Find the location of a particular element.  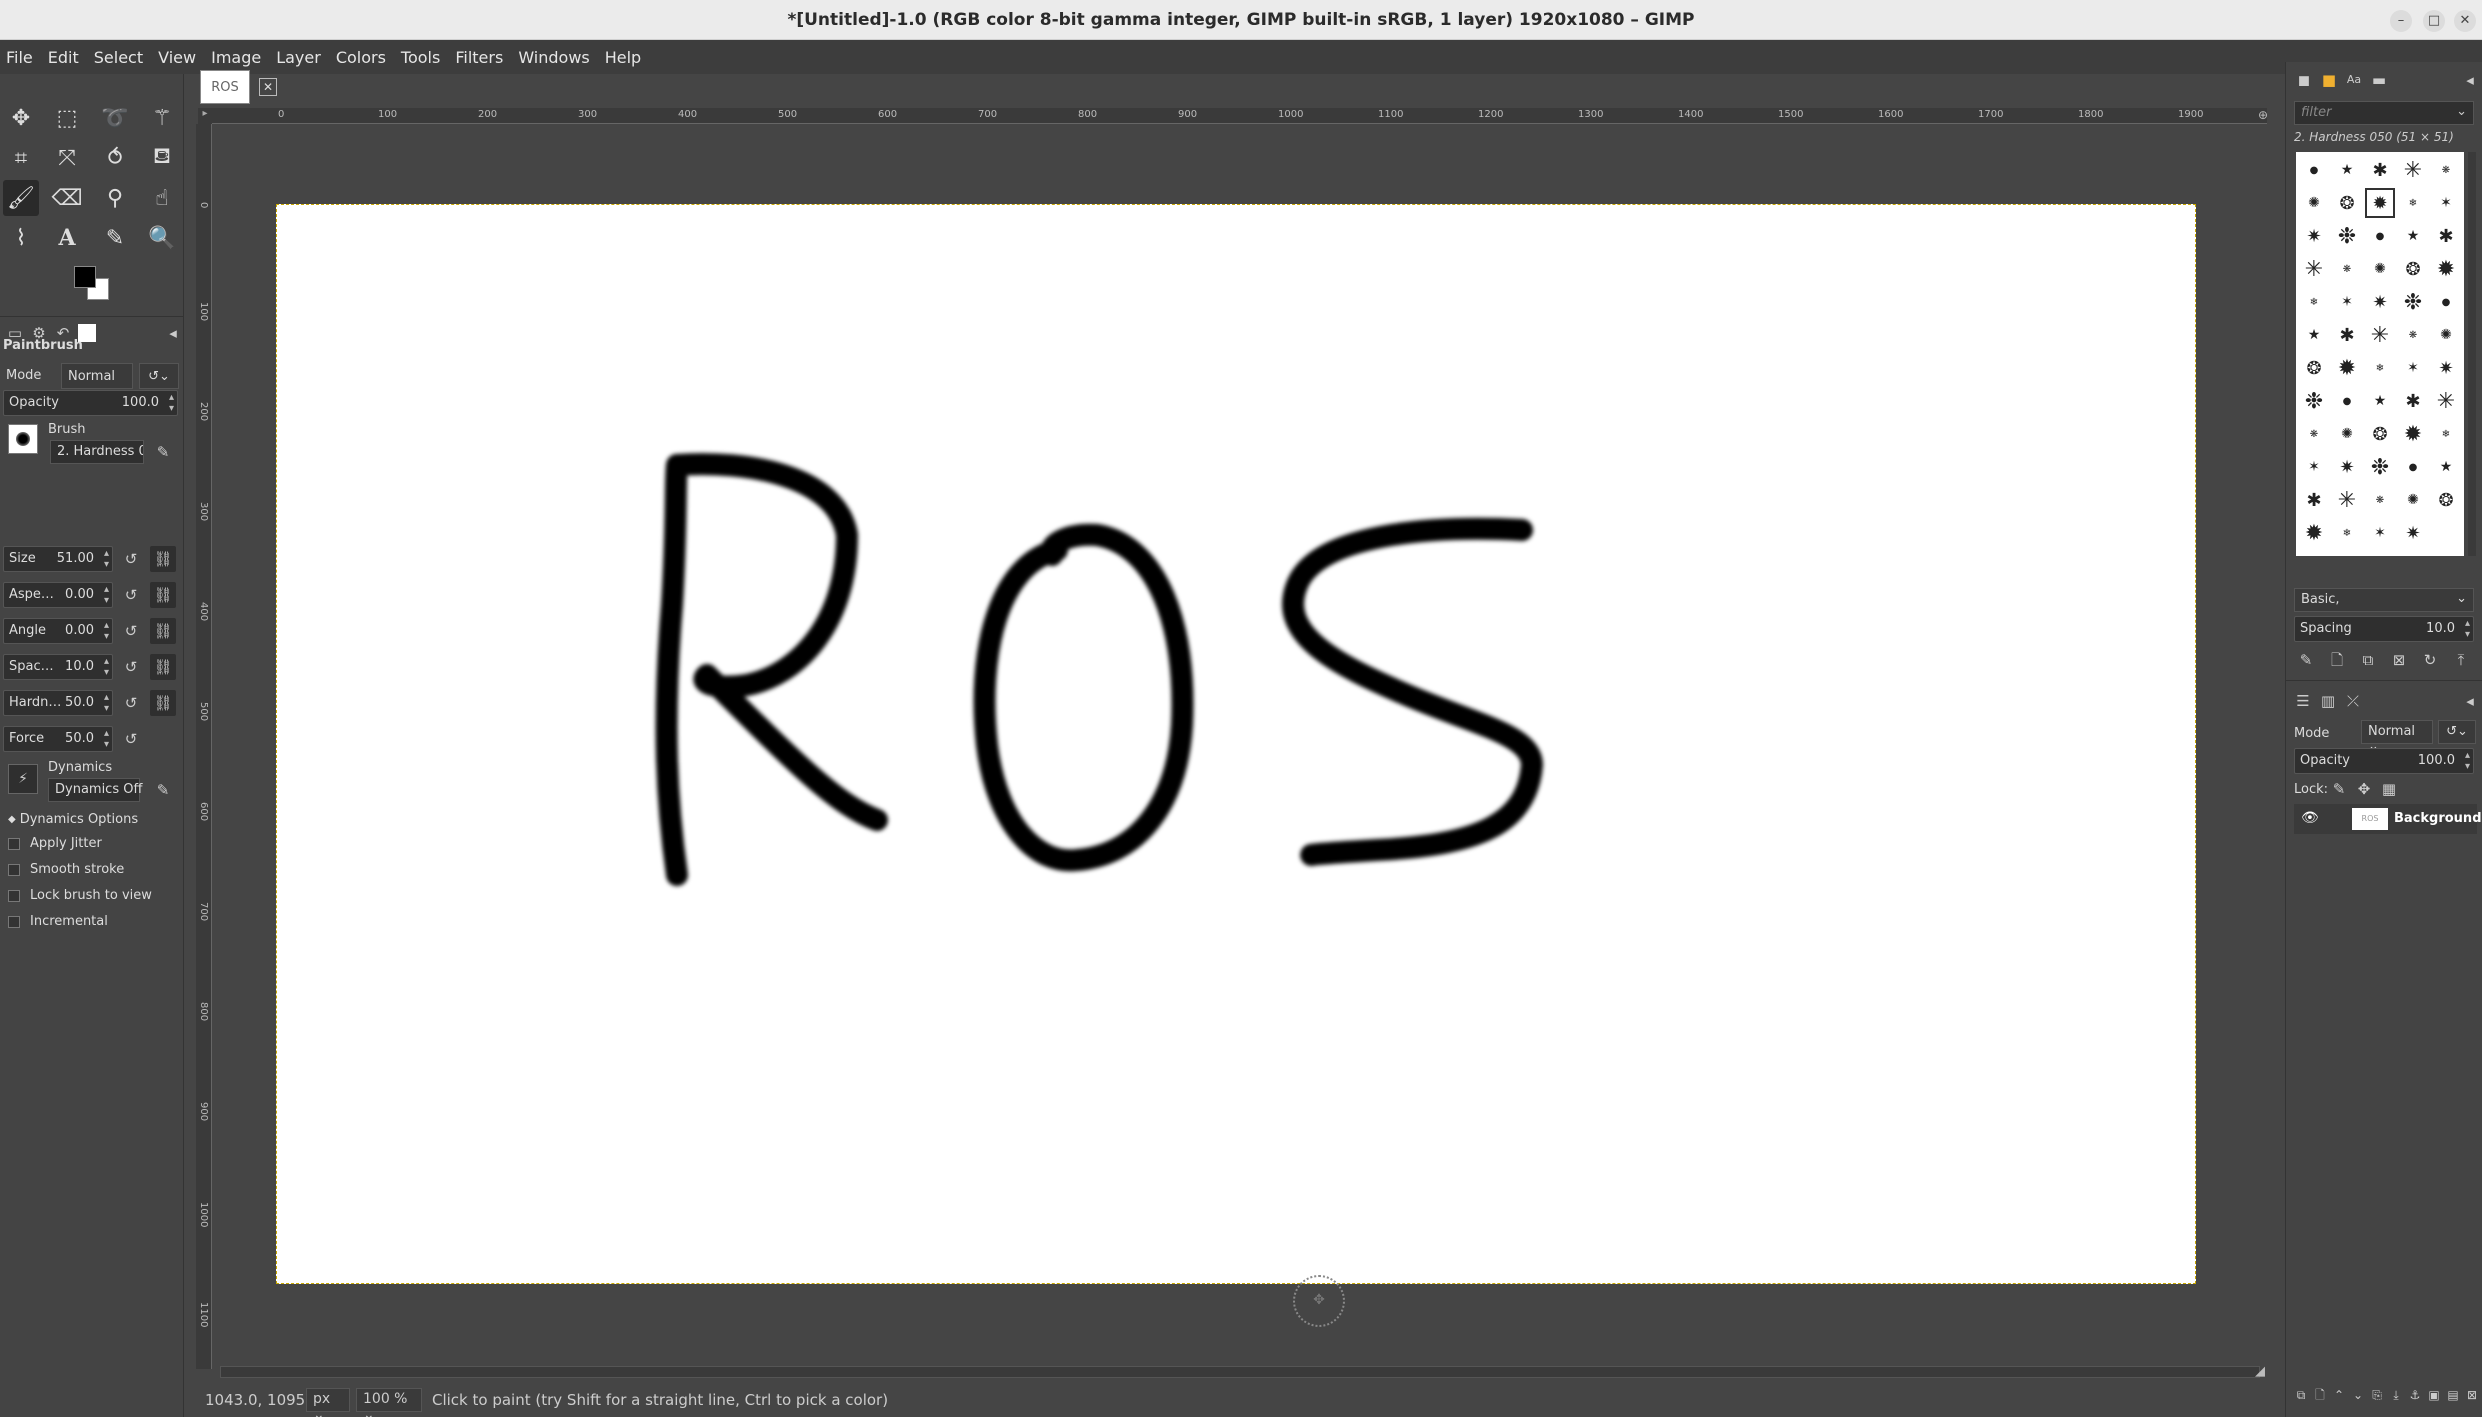

fonts-tab-icon: Aa is located at coordinates (2354, 80).